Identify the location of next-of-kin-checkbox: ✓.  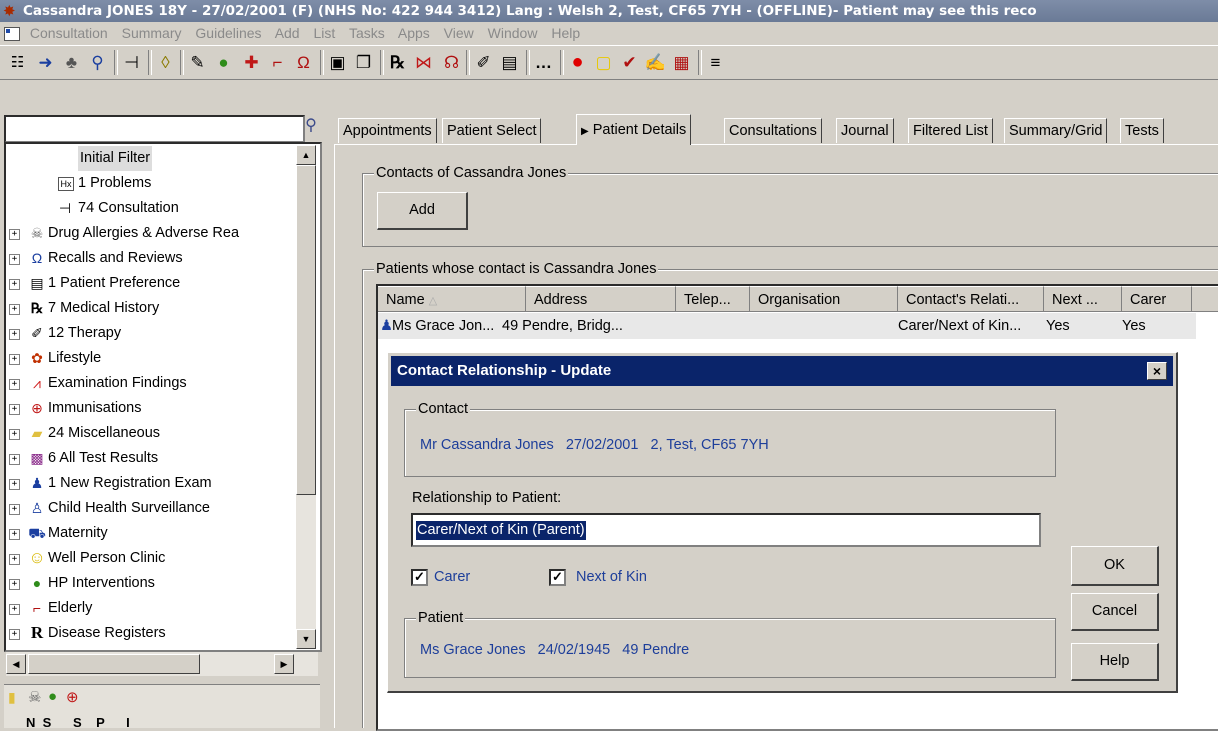
(557, 577).